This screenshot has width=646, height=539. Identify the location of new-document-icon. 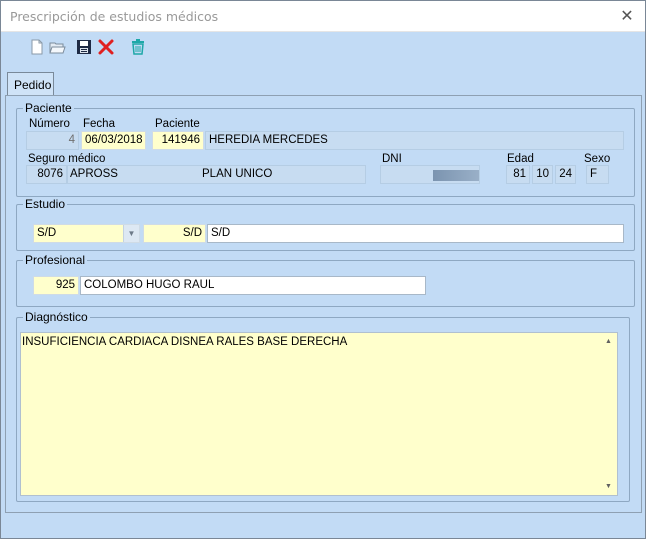
(37, 47).